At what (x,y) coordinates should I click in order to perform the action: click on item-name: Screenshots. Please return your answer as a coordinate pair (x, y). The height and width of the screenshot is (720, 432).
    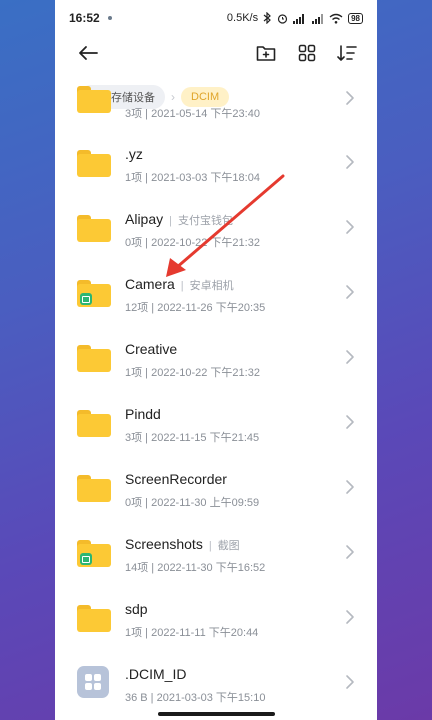
    Looking at the image, I should click on (164, 544).